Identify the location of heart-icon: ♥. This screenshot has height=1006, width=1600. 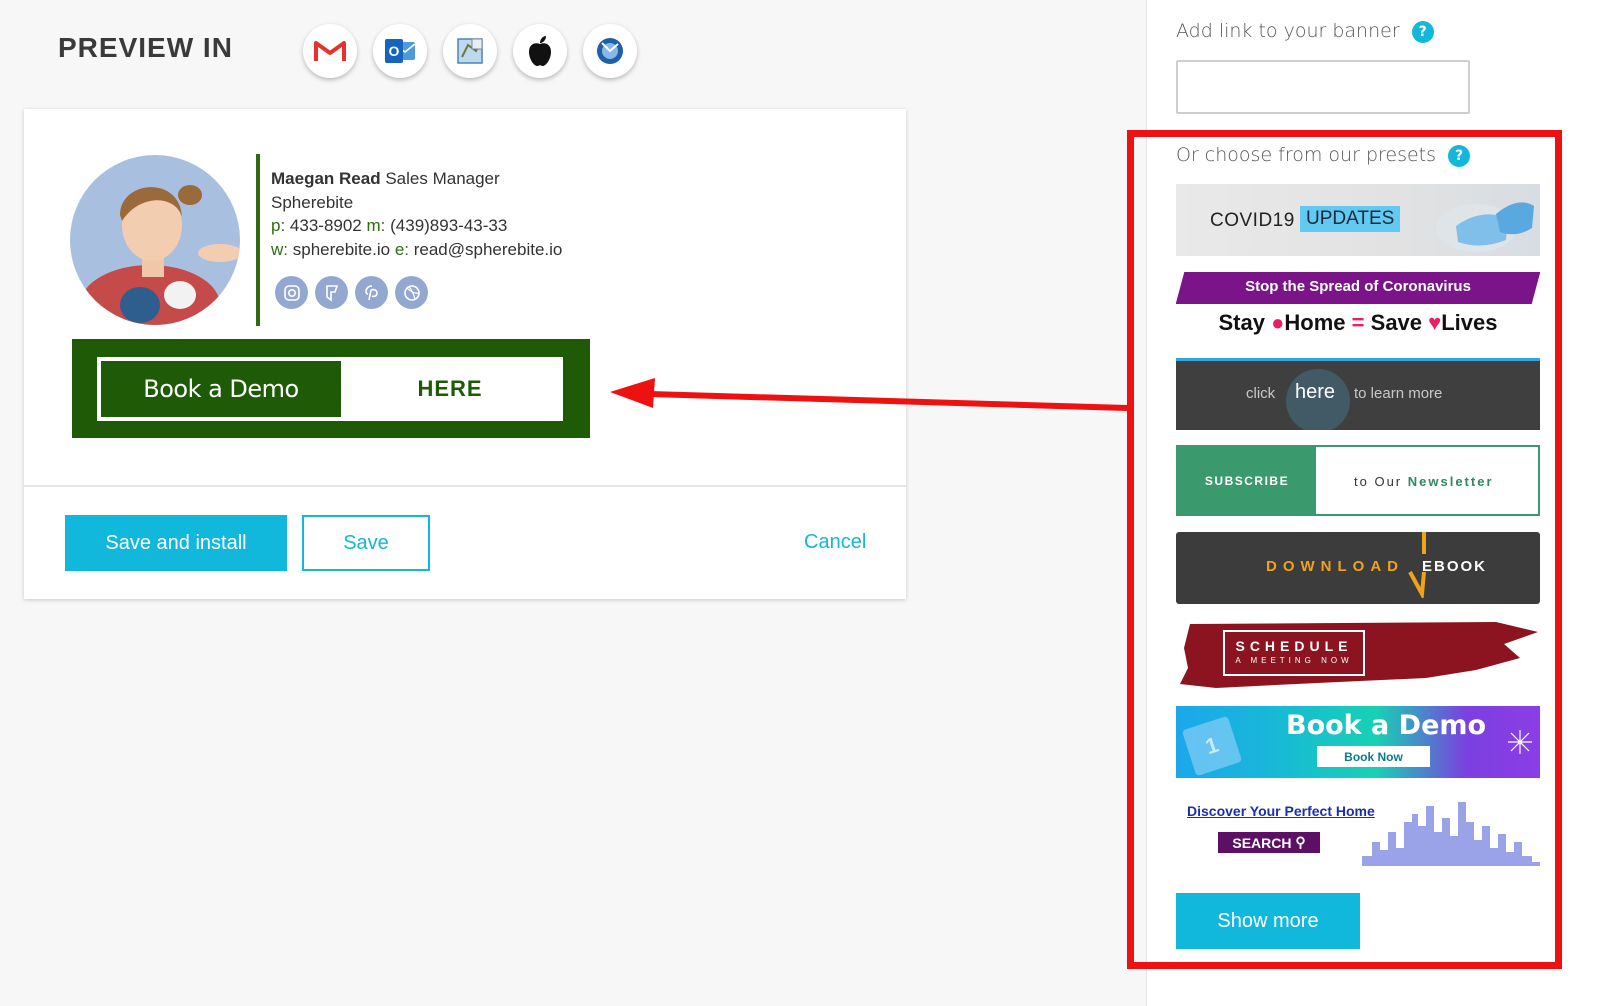
(1435, 322).